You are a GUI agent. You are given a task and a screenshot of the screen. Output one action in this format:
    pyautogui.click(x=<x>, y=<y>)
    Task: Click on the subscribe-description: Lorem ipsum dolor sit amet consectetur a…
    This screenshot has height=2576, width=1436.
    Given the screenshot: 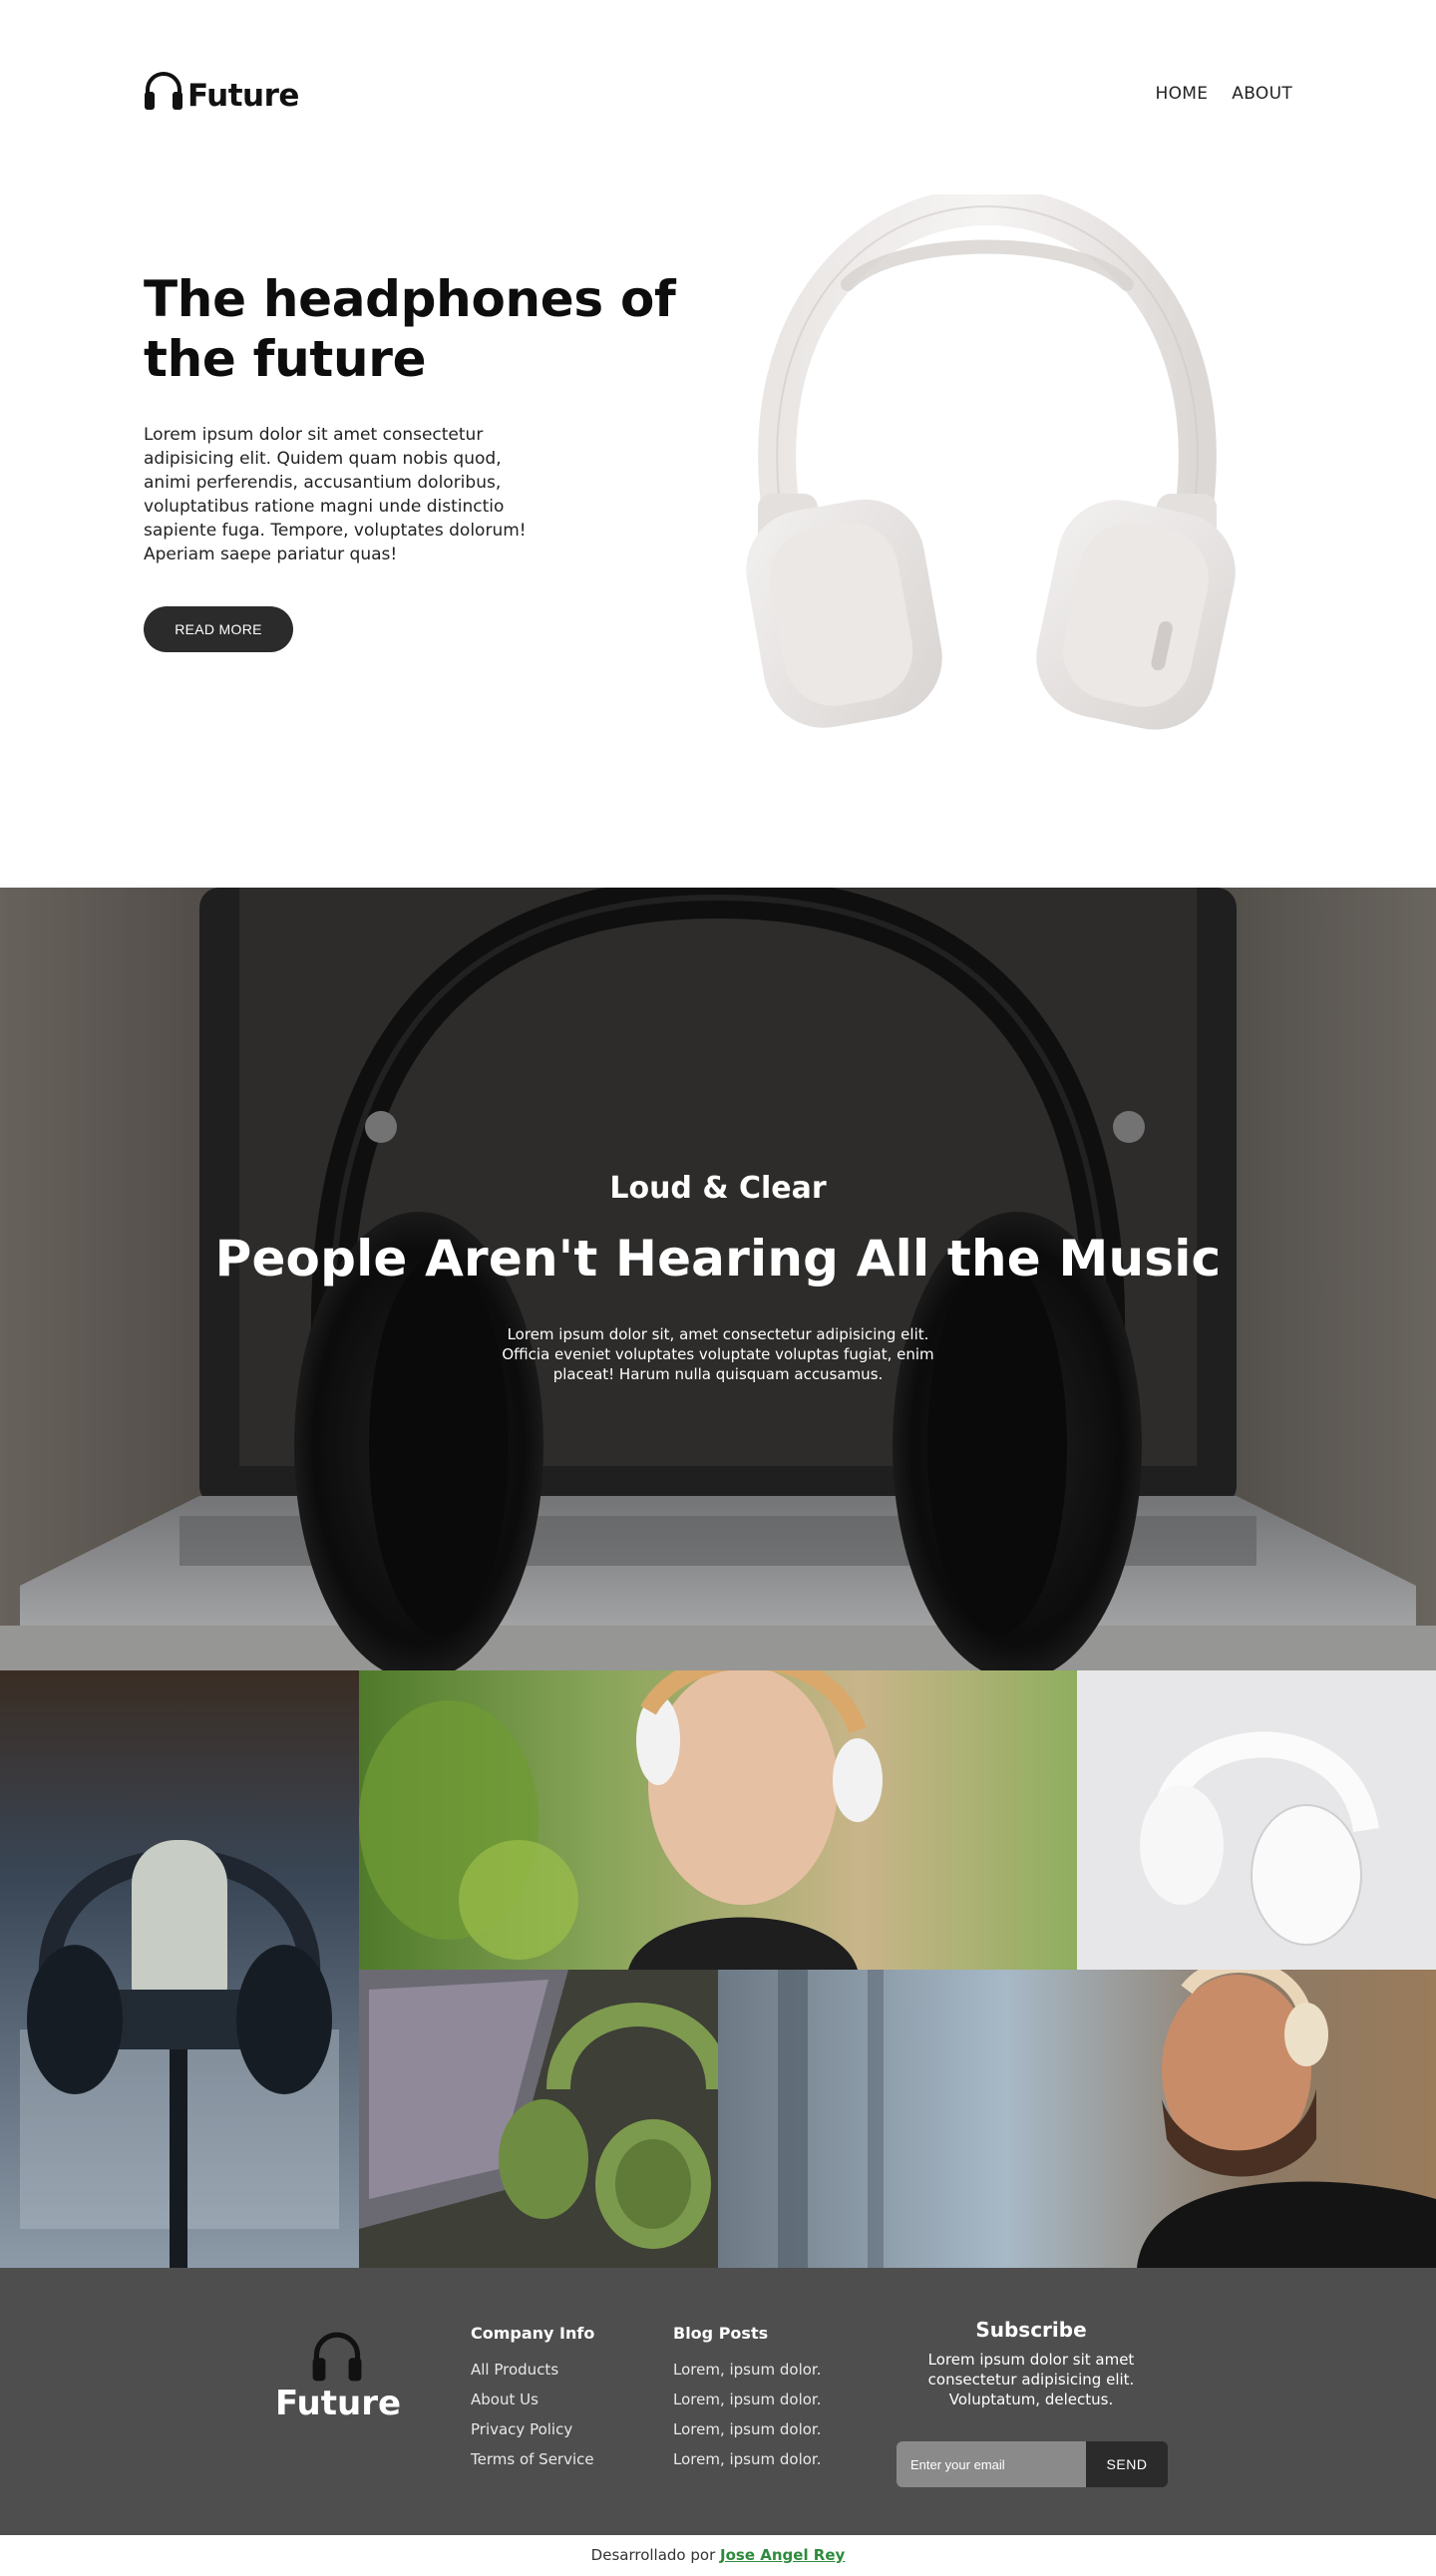 What is the action you would take?
    pyautogui.click(x=1031, y=2380)
    